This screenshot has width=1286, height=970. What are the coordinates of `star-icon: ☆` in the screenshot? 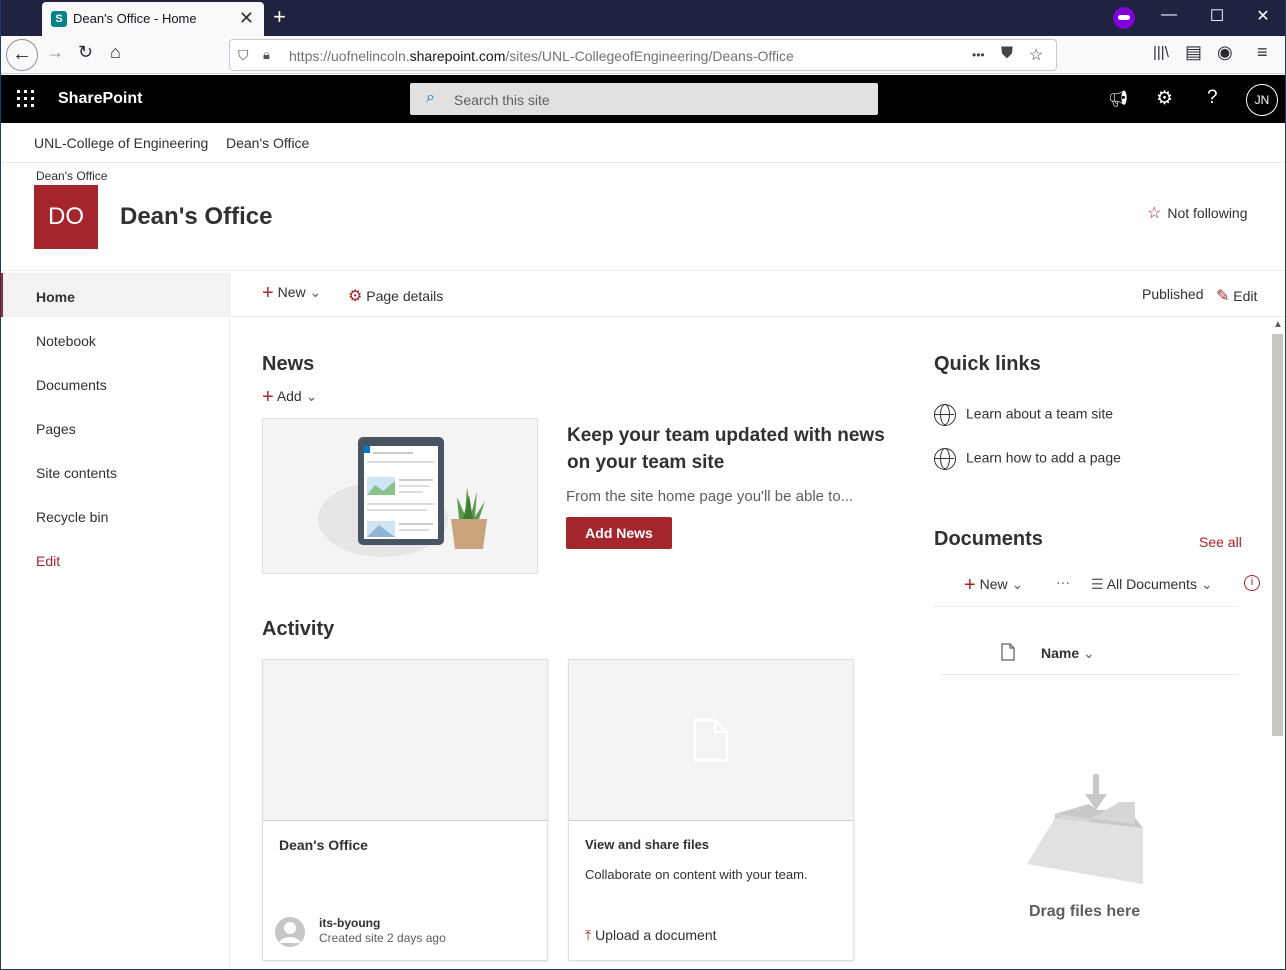 It's located at (1154, 213).